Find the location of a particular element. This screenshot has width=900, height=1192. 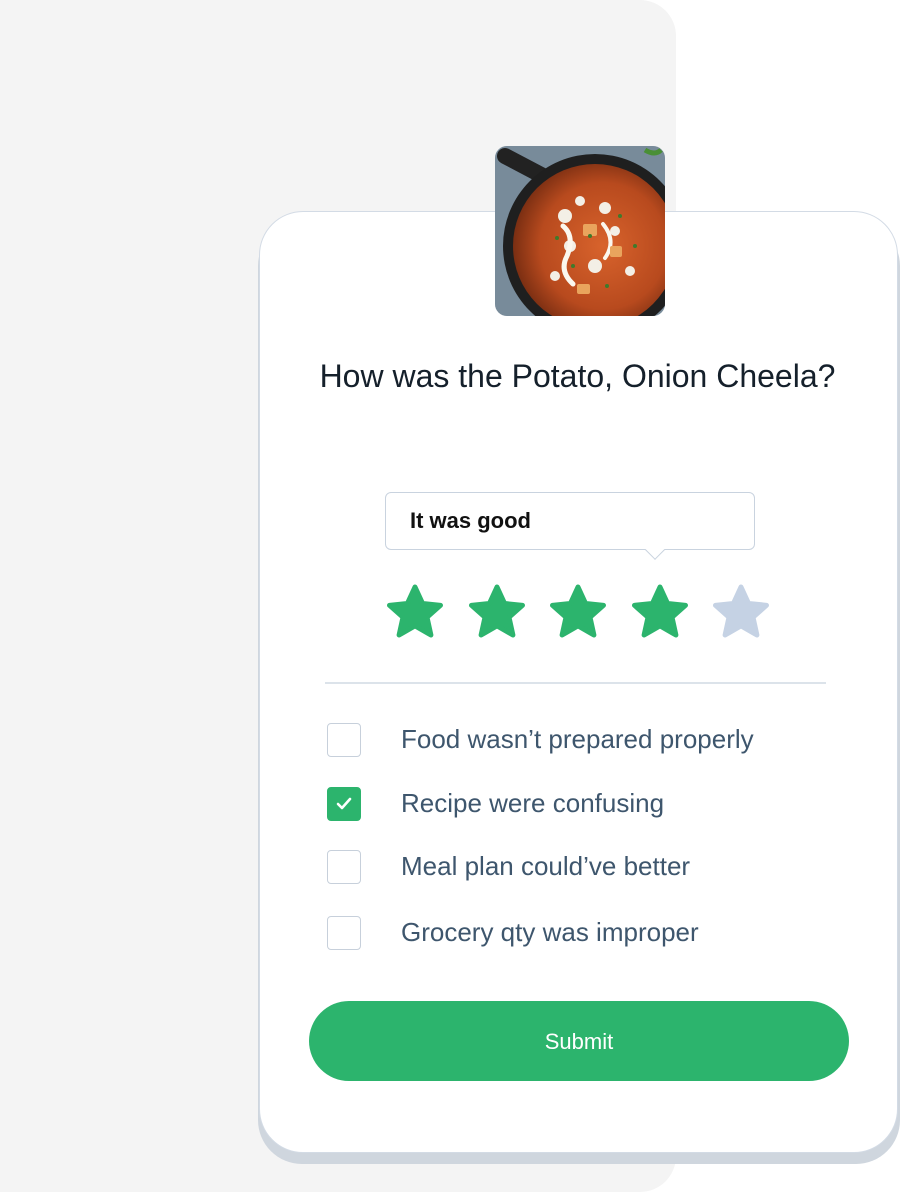

option-food-not-prepared: Food wasn’t prepared properly is located at coordinates (587, 741).